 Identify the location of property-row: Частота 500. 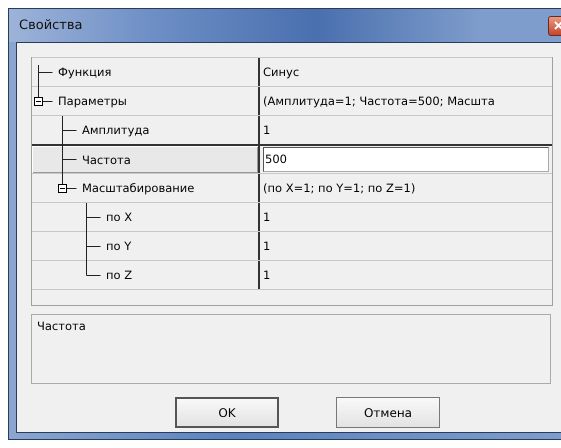
(292, 158).